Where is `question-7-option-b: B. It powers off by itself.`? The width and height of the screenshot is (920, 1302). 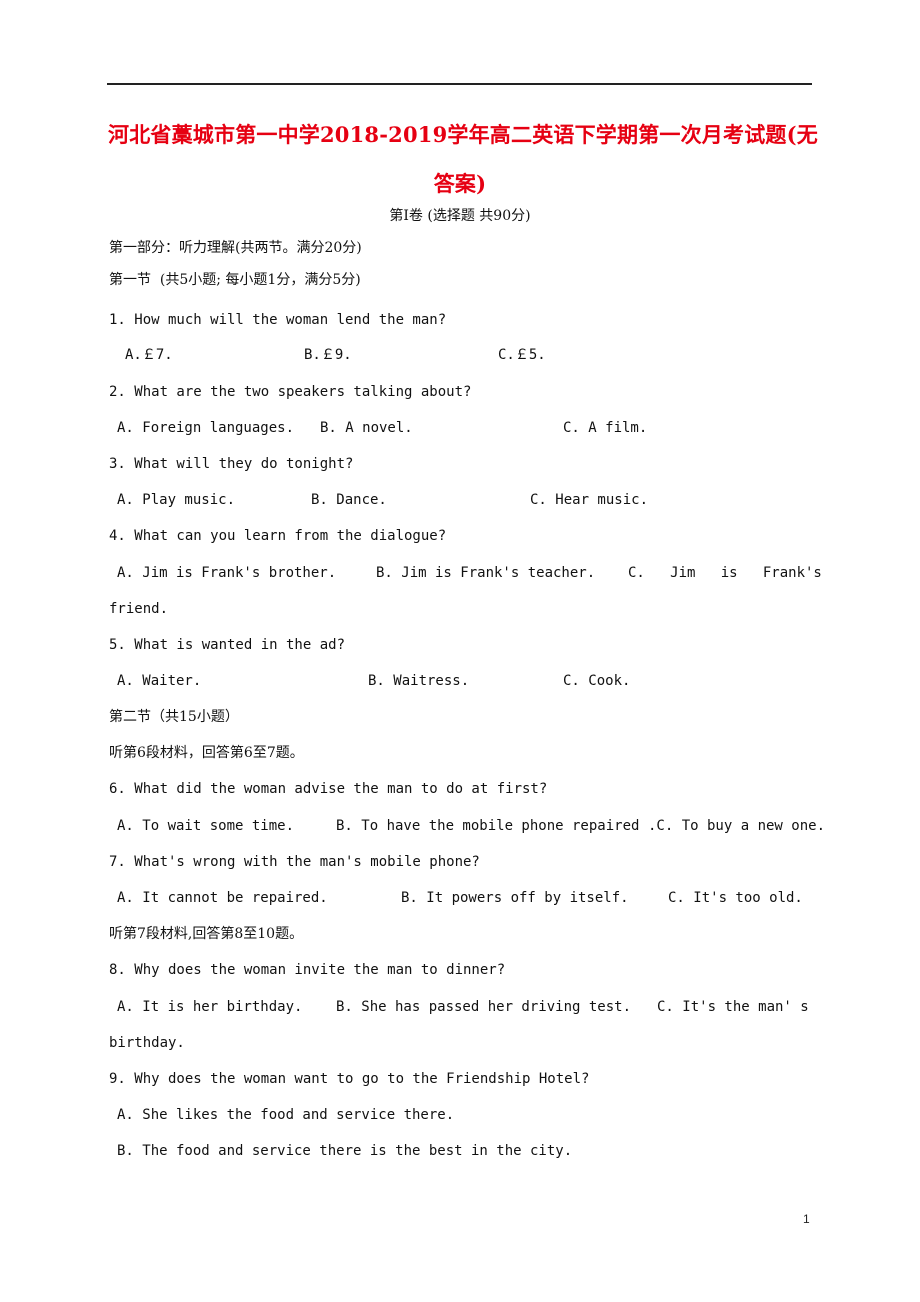
question-7-option-b: B. It powers off by itself. is located at coordinates (515, 898).